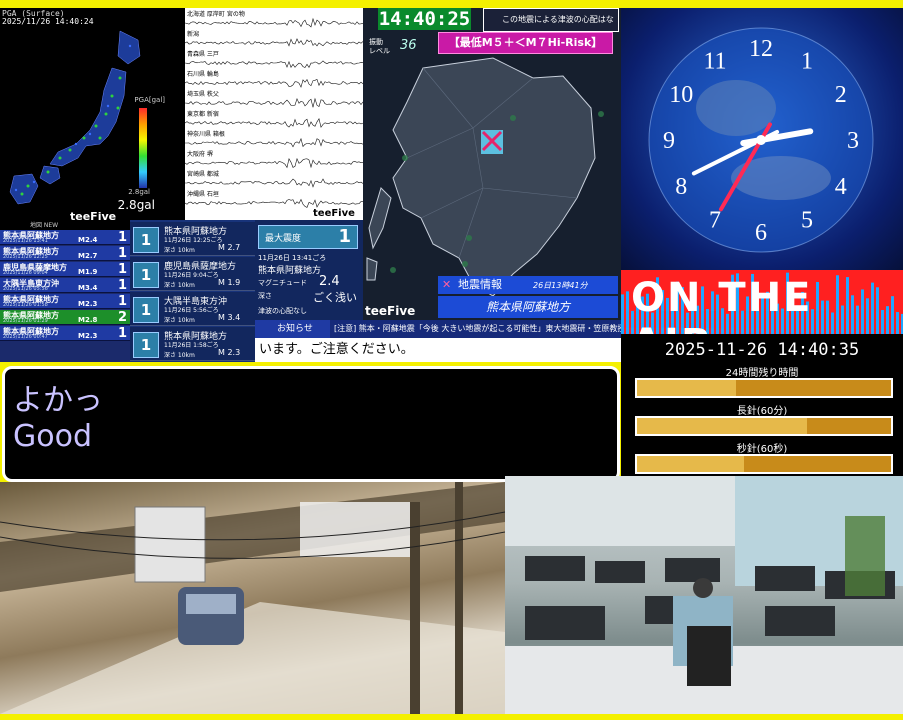  I want to click on pga-color-scale, so click(143, 148).